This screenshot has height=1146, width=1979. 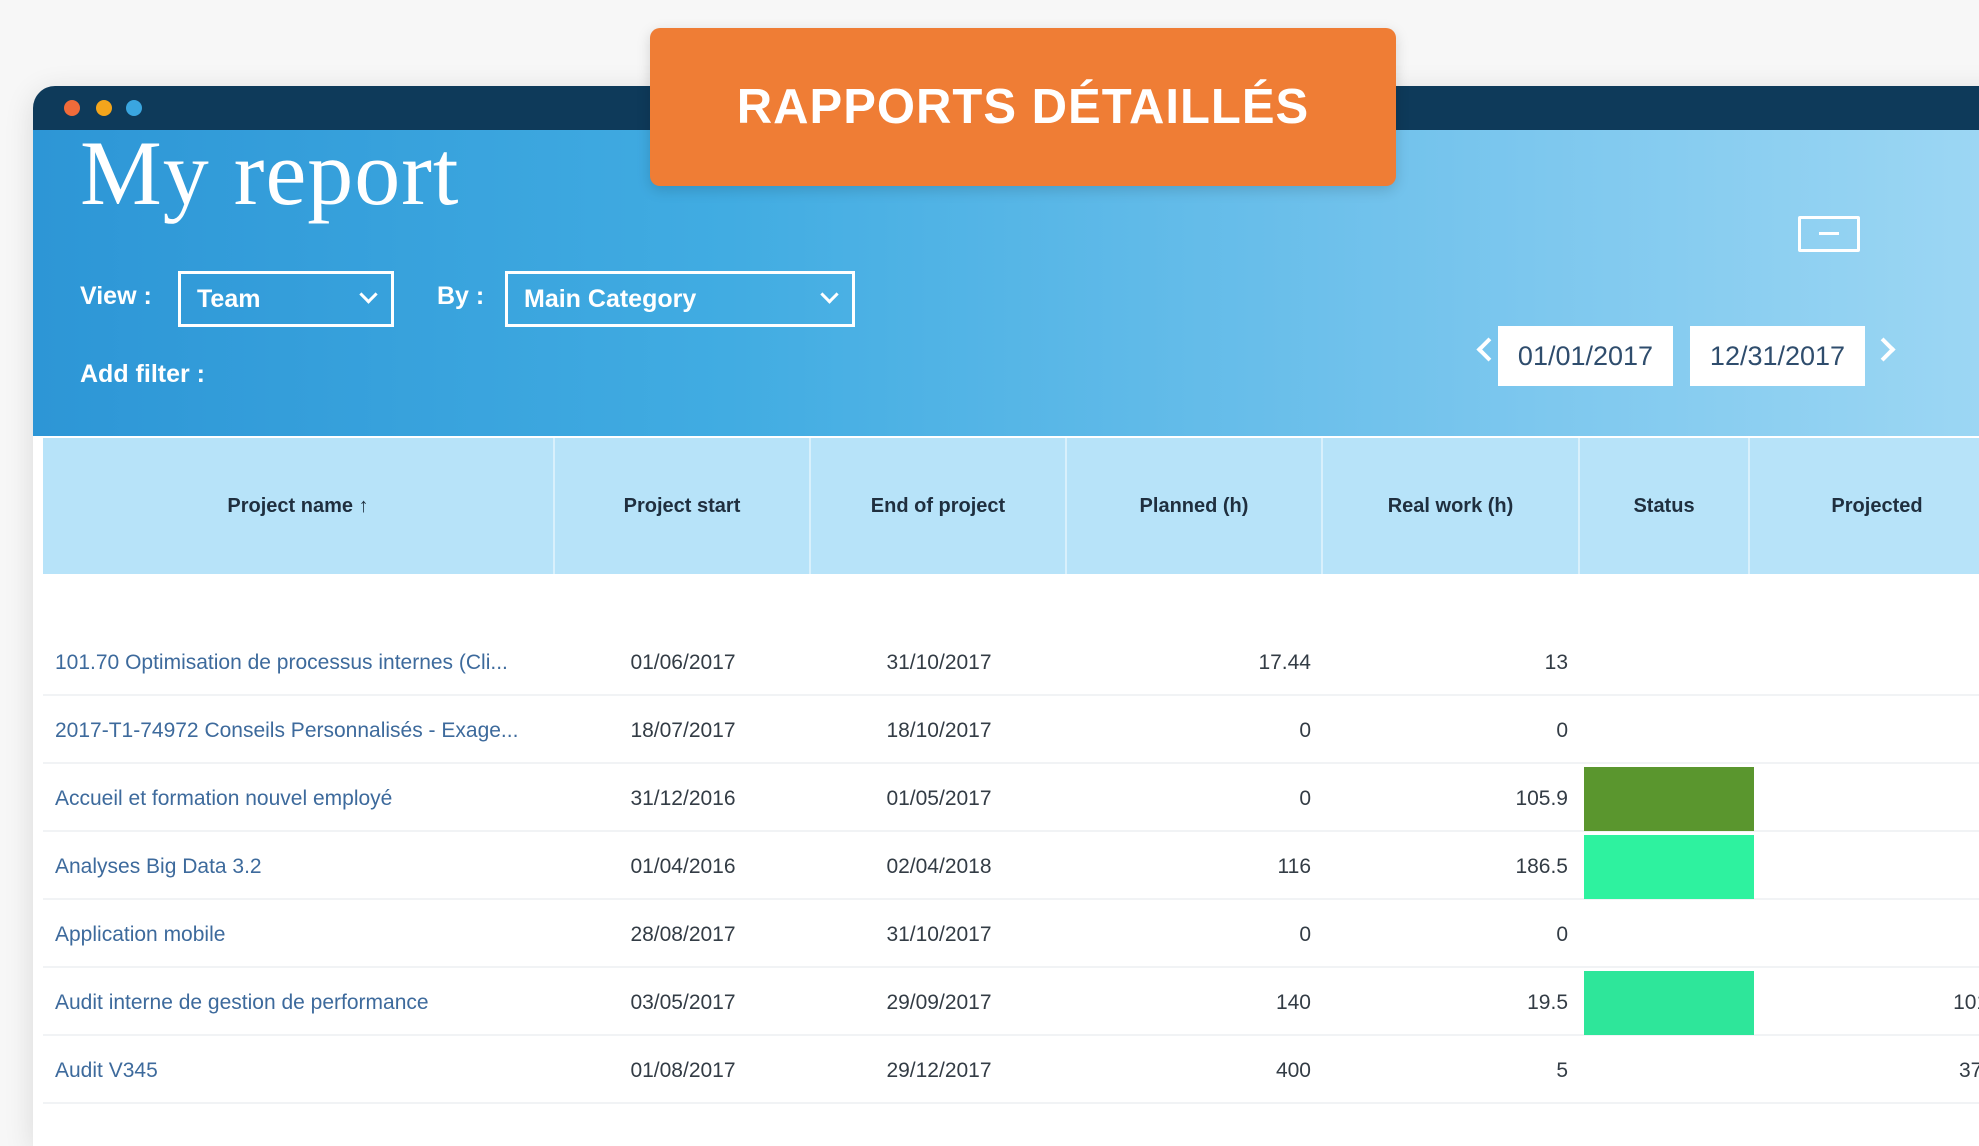 What do you see at coordinates (1562, 1070) in the screenshot?
I see `cell-real-work: 5` at bounding box center [1562, 1070].